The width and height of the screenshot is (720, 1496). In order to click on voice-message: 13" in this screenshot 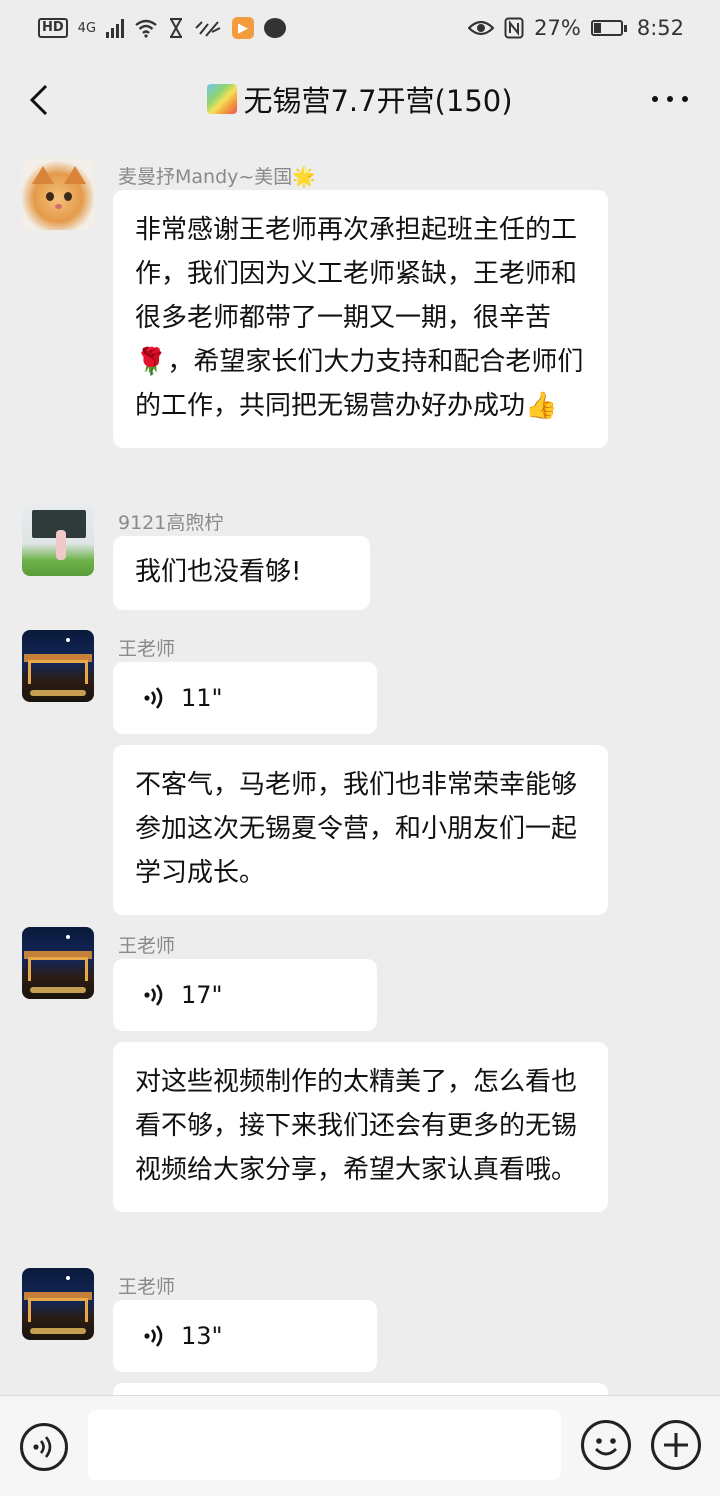, I will do `click(245, 1336)`.